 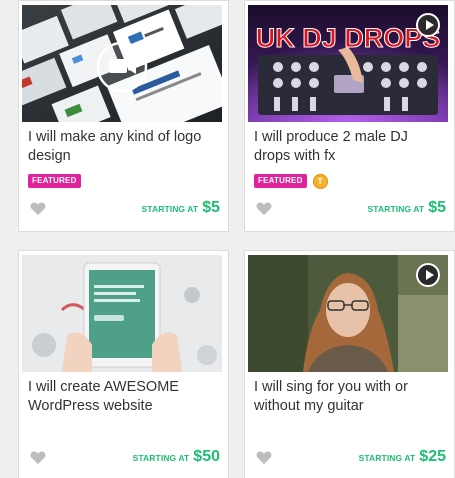 I want to click on price: $50, so click(x=206, y=456).